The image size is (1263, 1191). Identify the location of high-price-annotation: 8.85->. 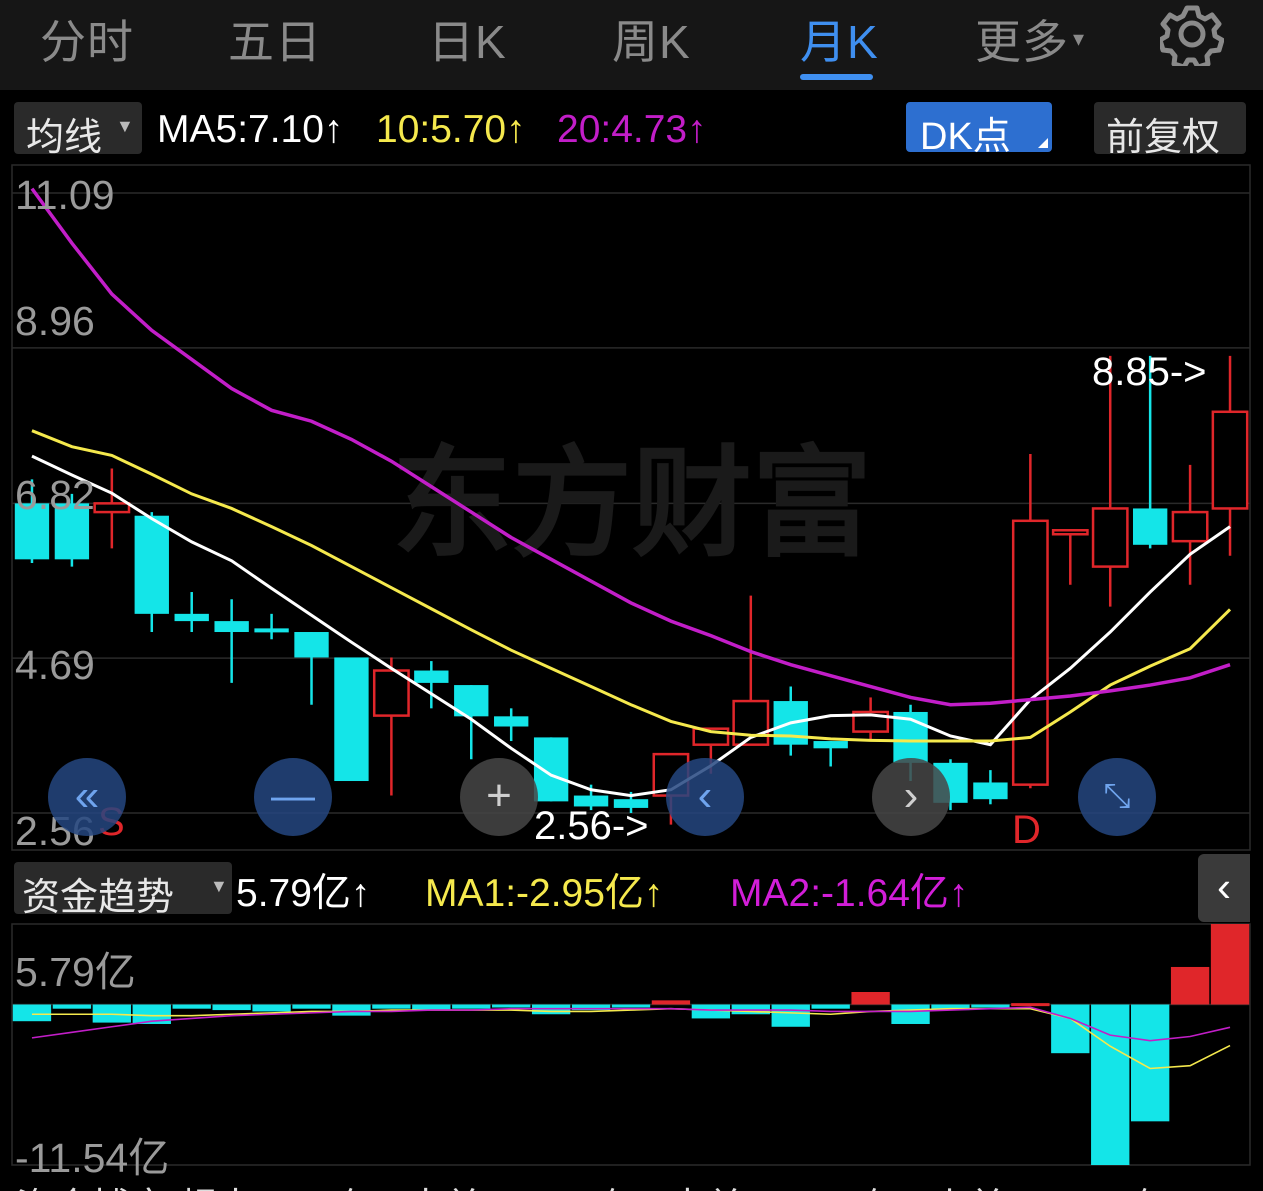
(1149, 372).